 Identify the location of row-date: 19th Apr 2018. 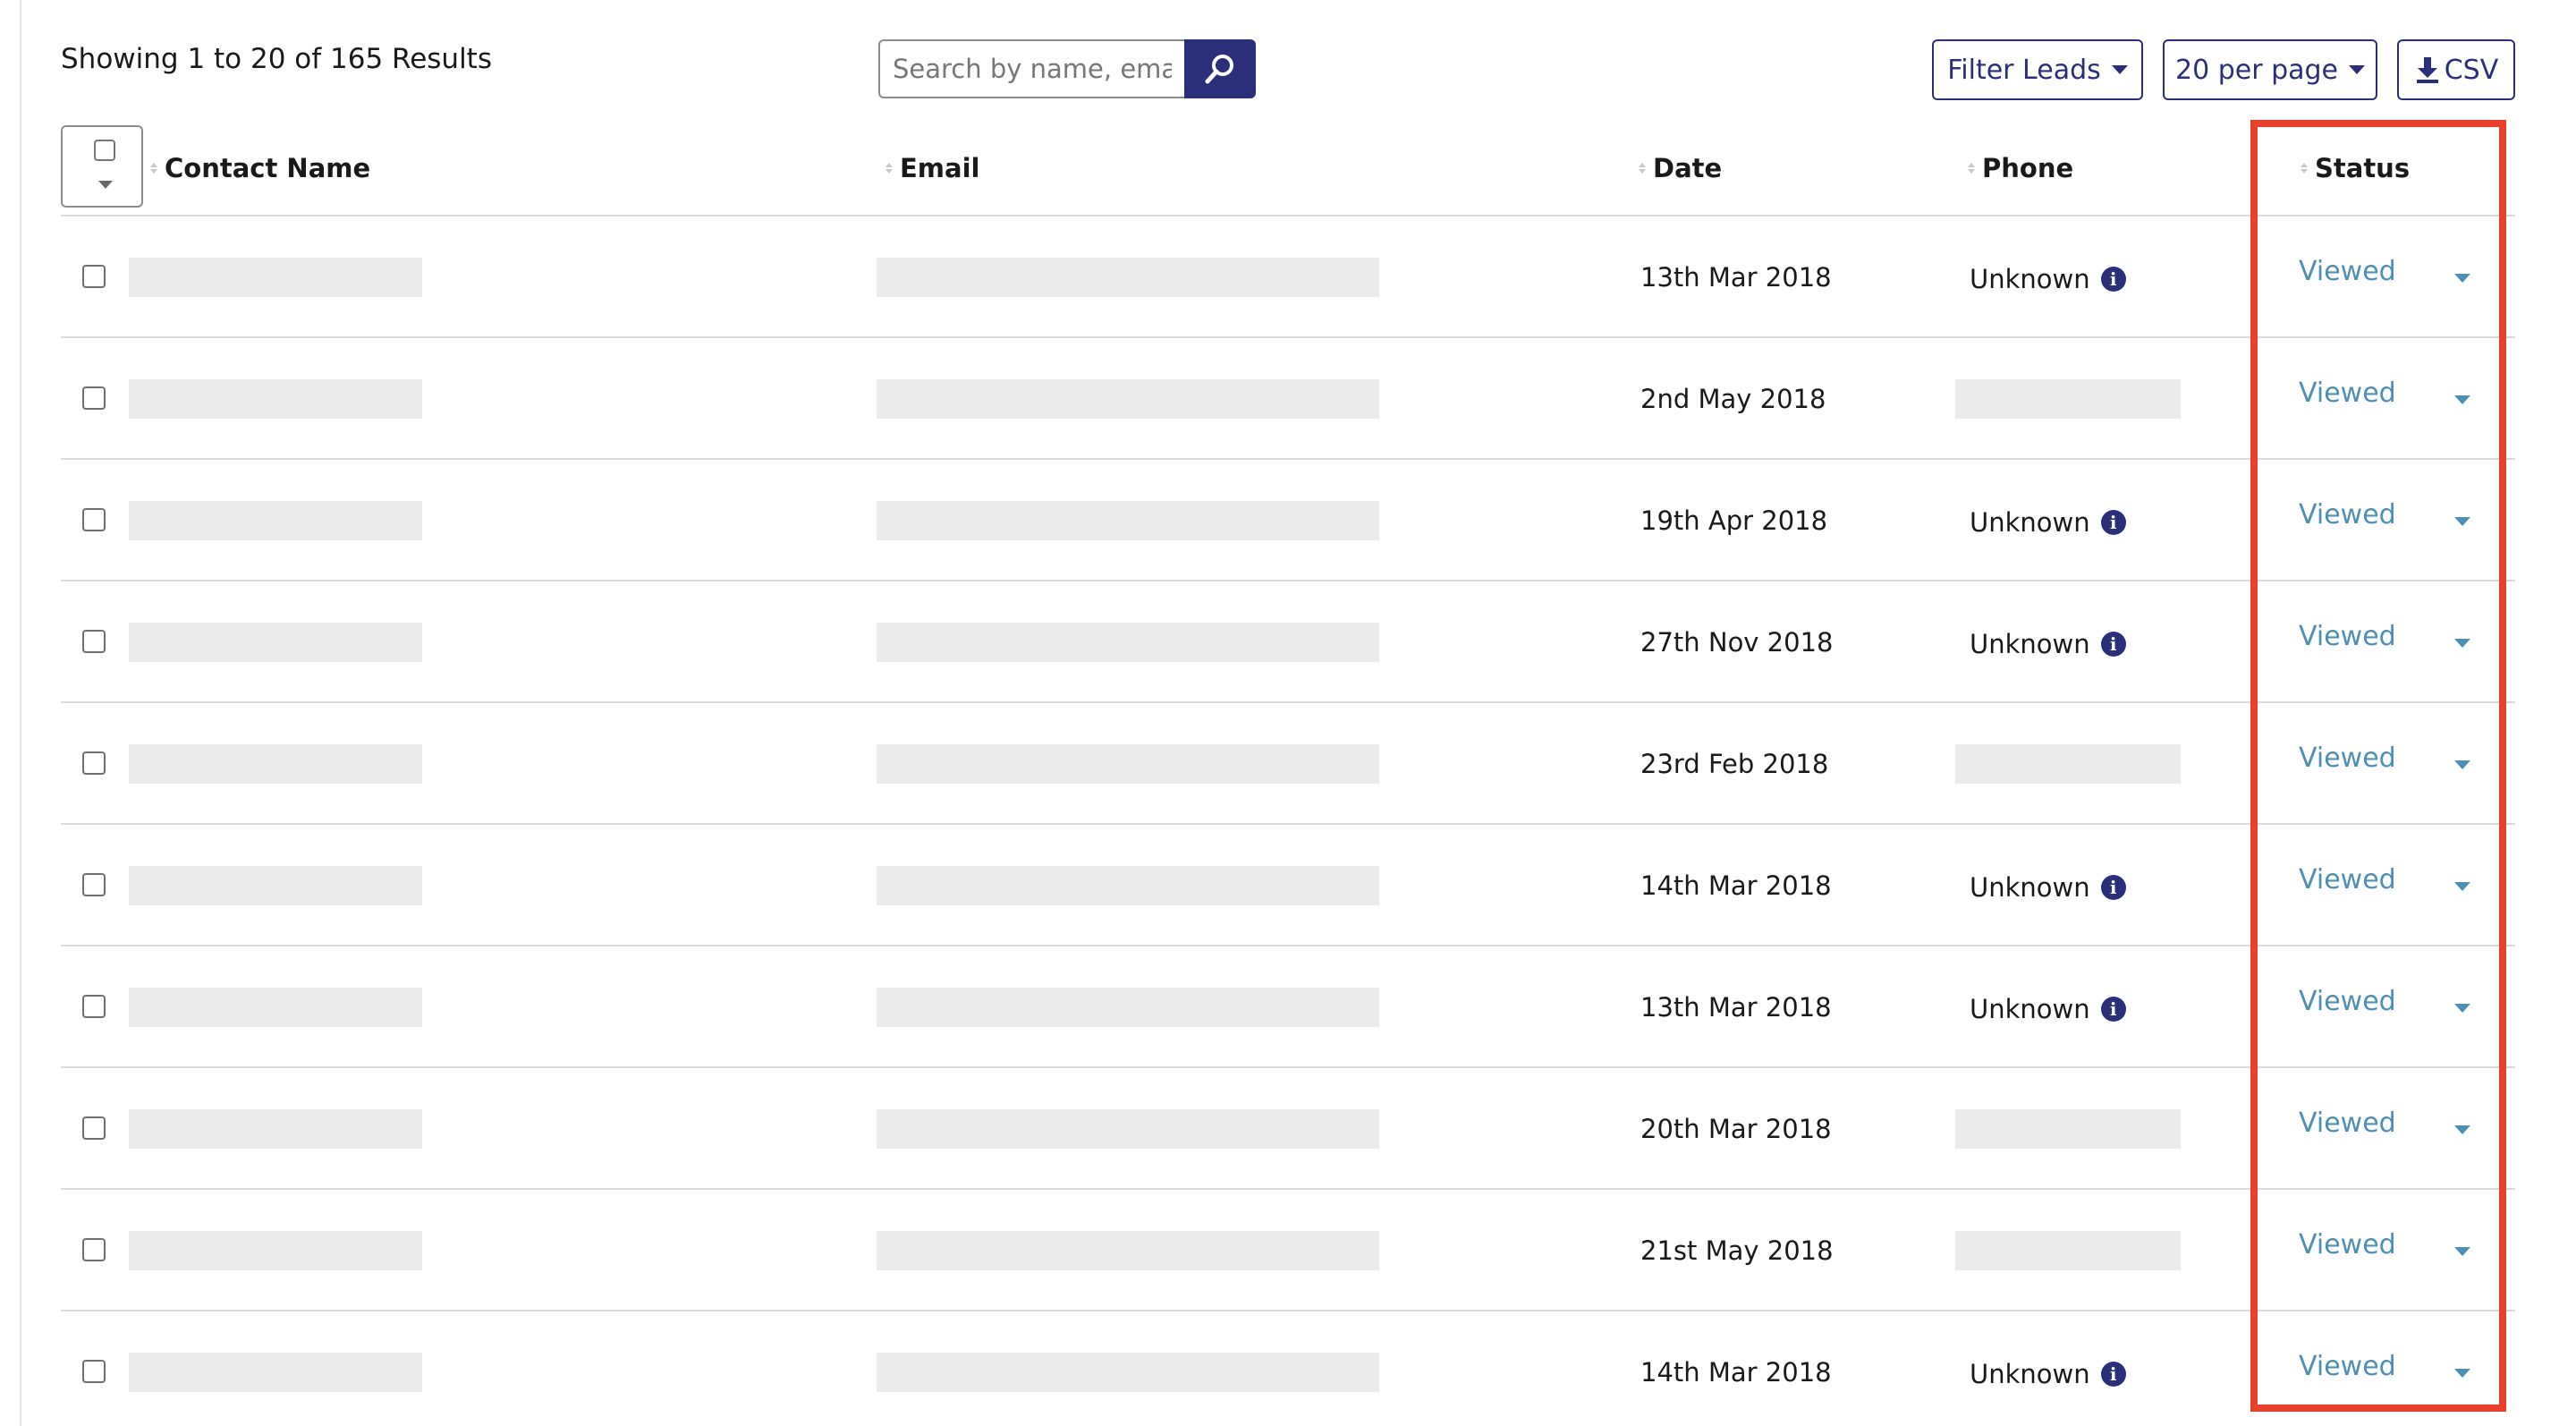
(1734, 521).